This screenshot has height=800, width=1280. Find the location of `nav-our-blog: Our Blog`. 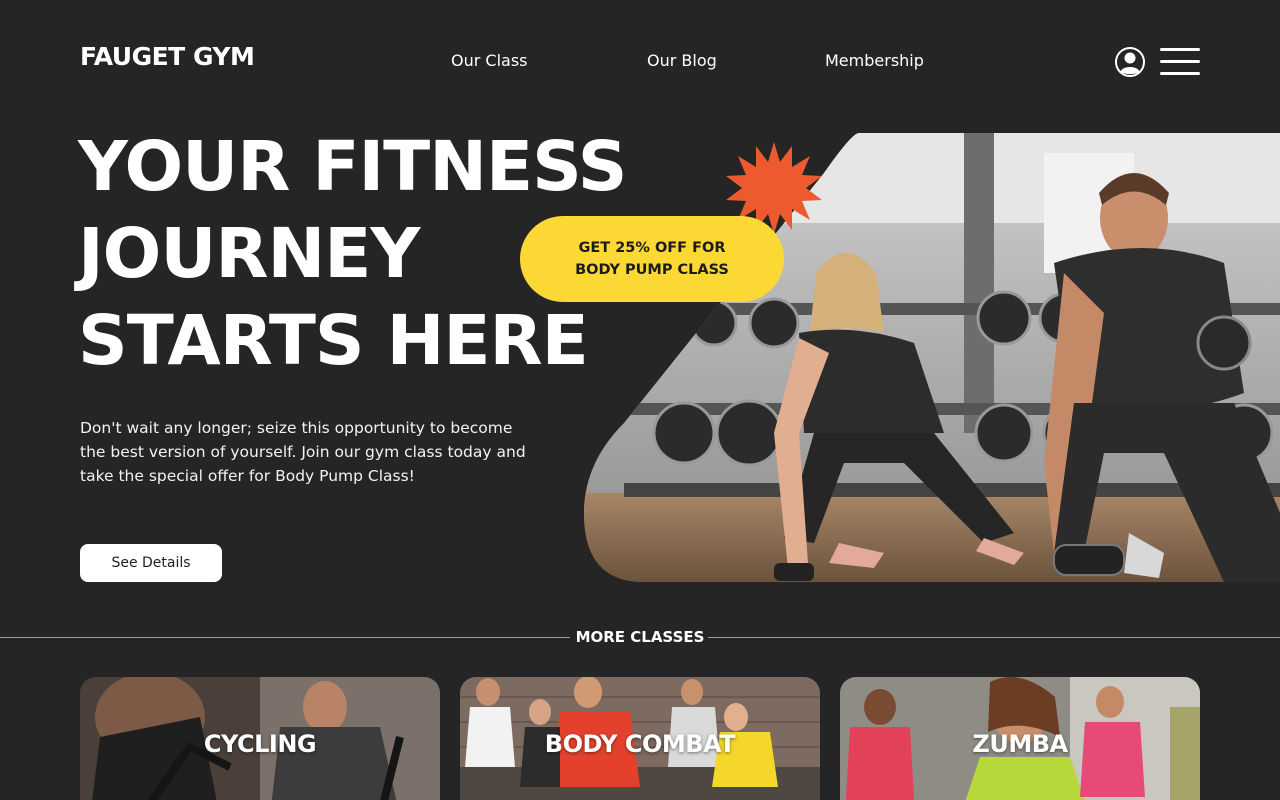

nav-our-blog: Our Blog is located at coordinates (682, 60).